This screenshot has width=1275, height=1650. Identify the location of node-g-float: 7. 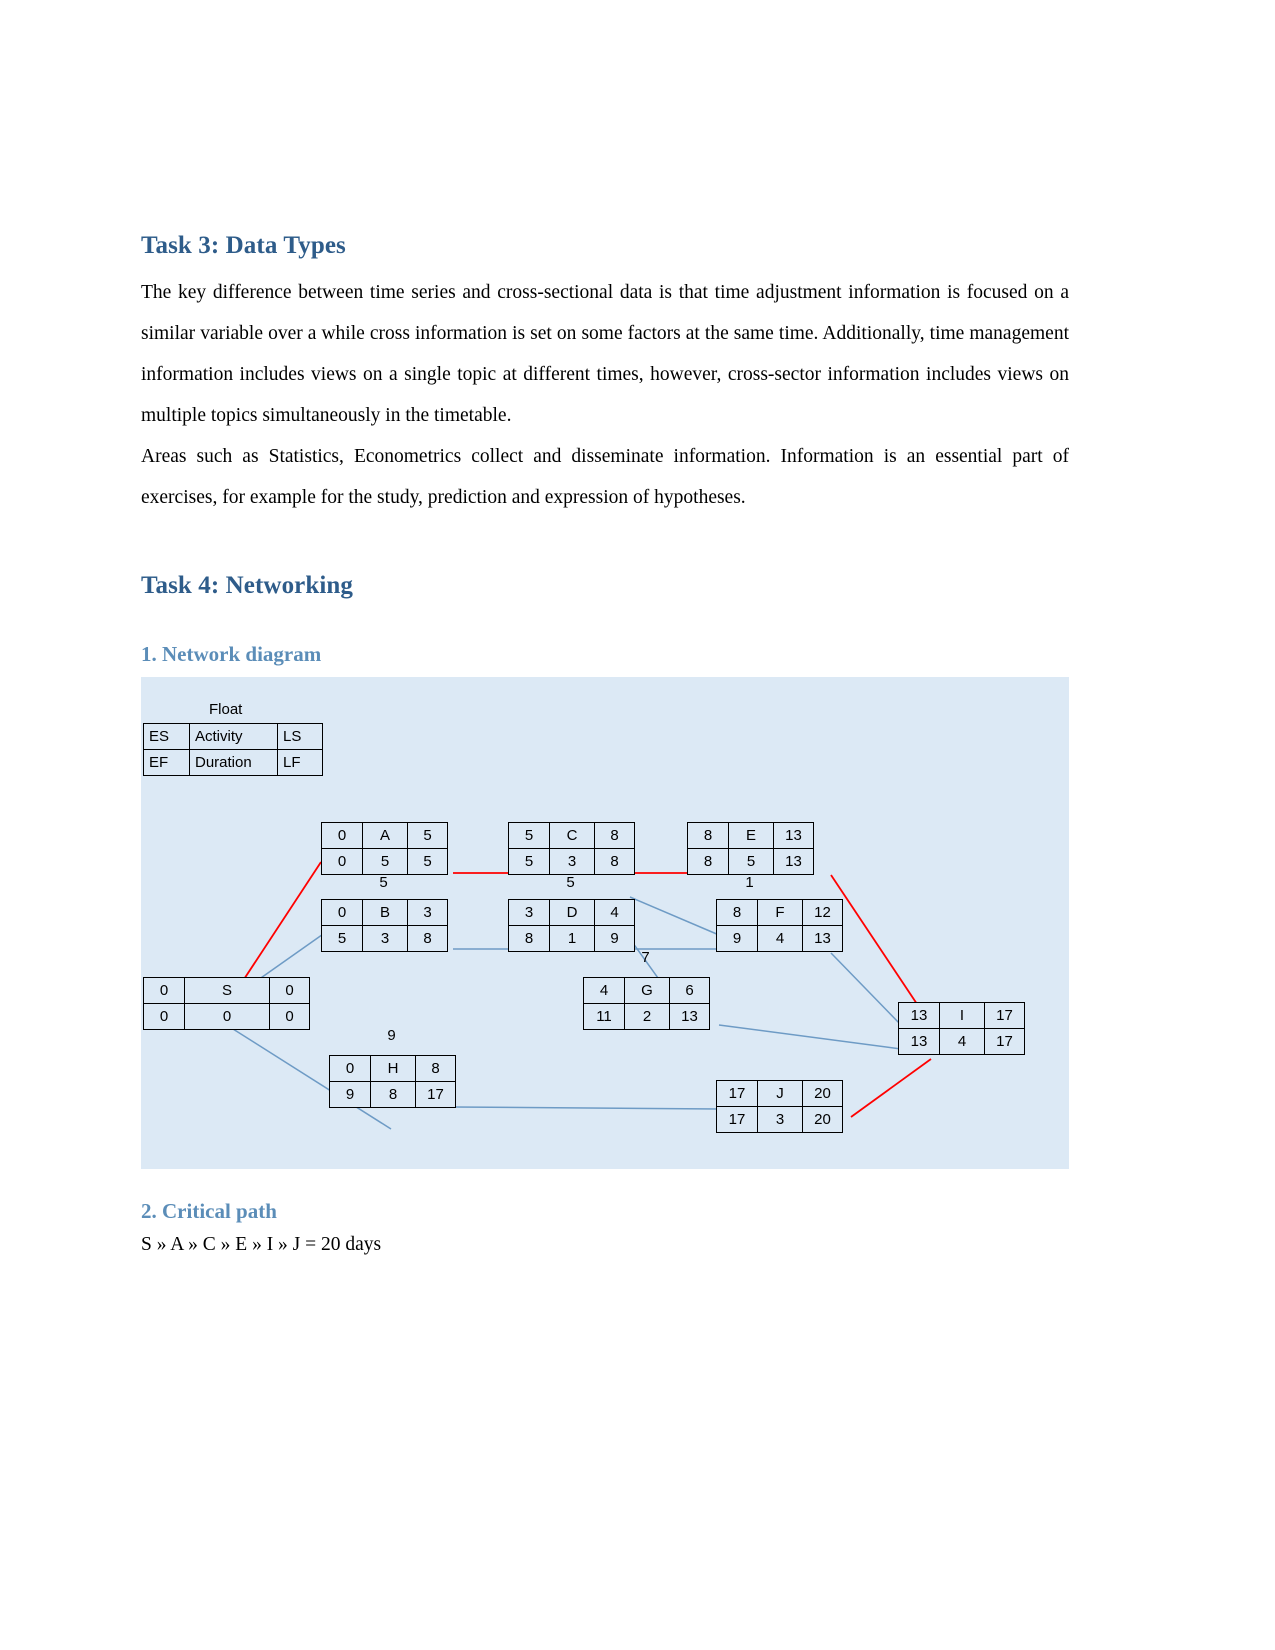
(645, 957).